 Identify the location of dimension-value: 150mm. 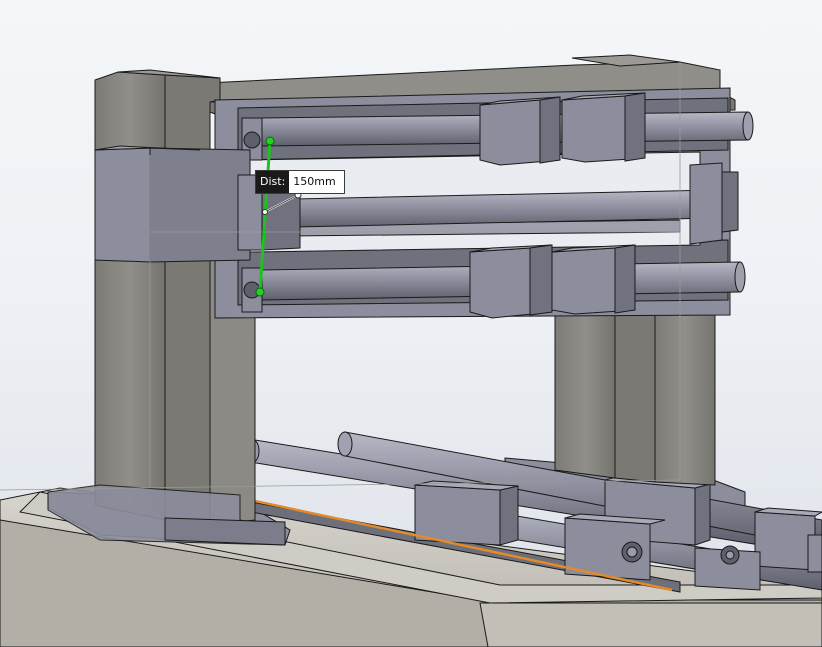
(316, 182).